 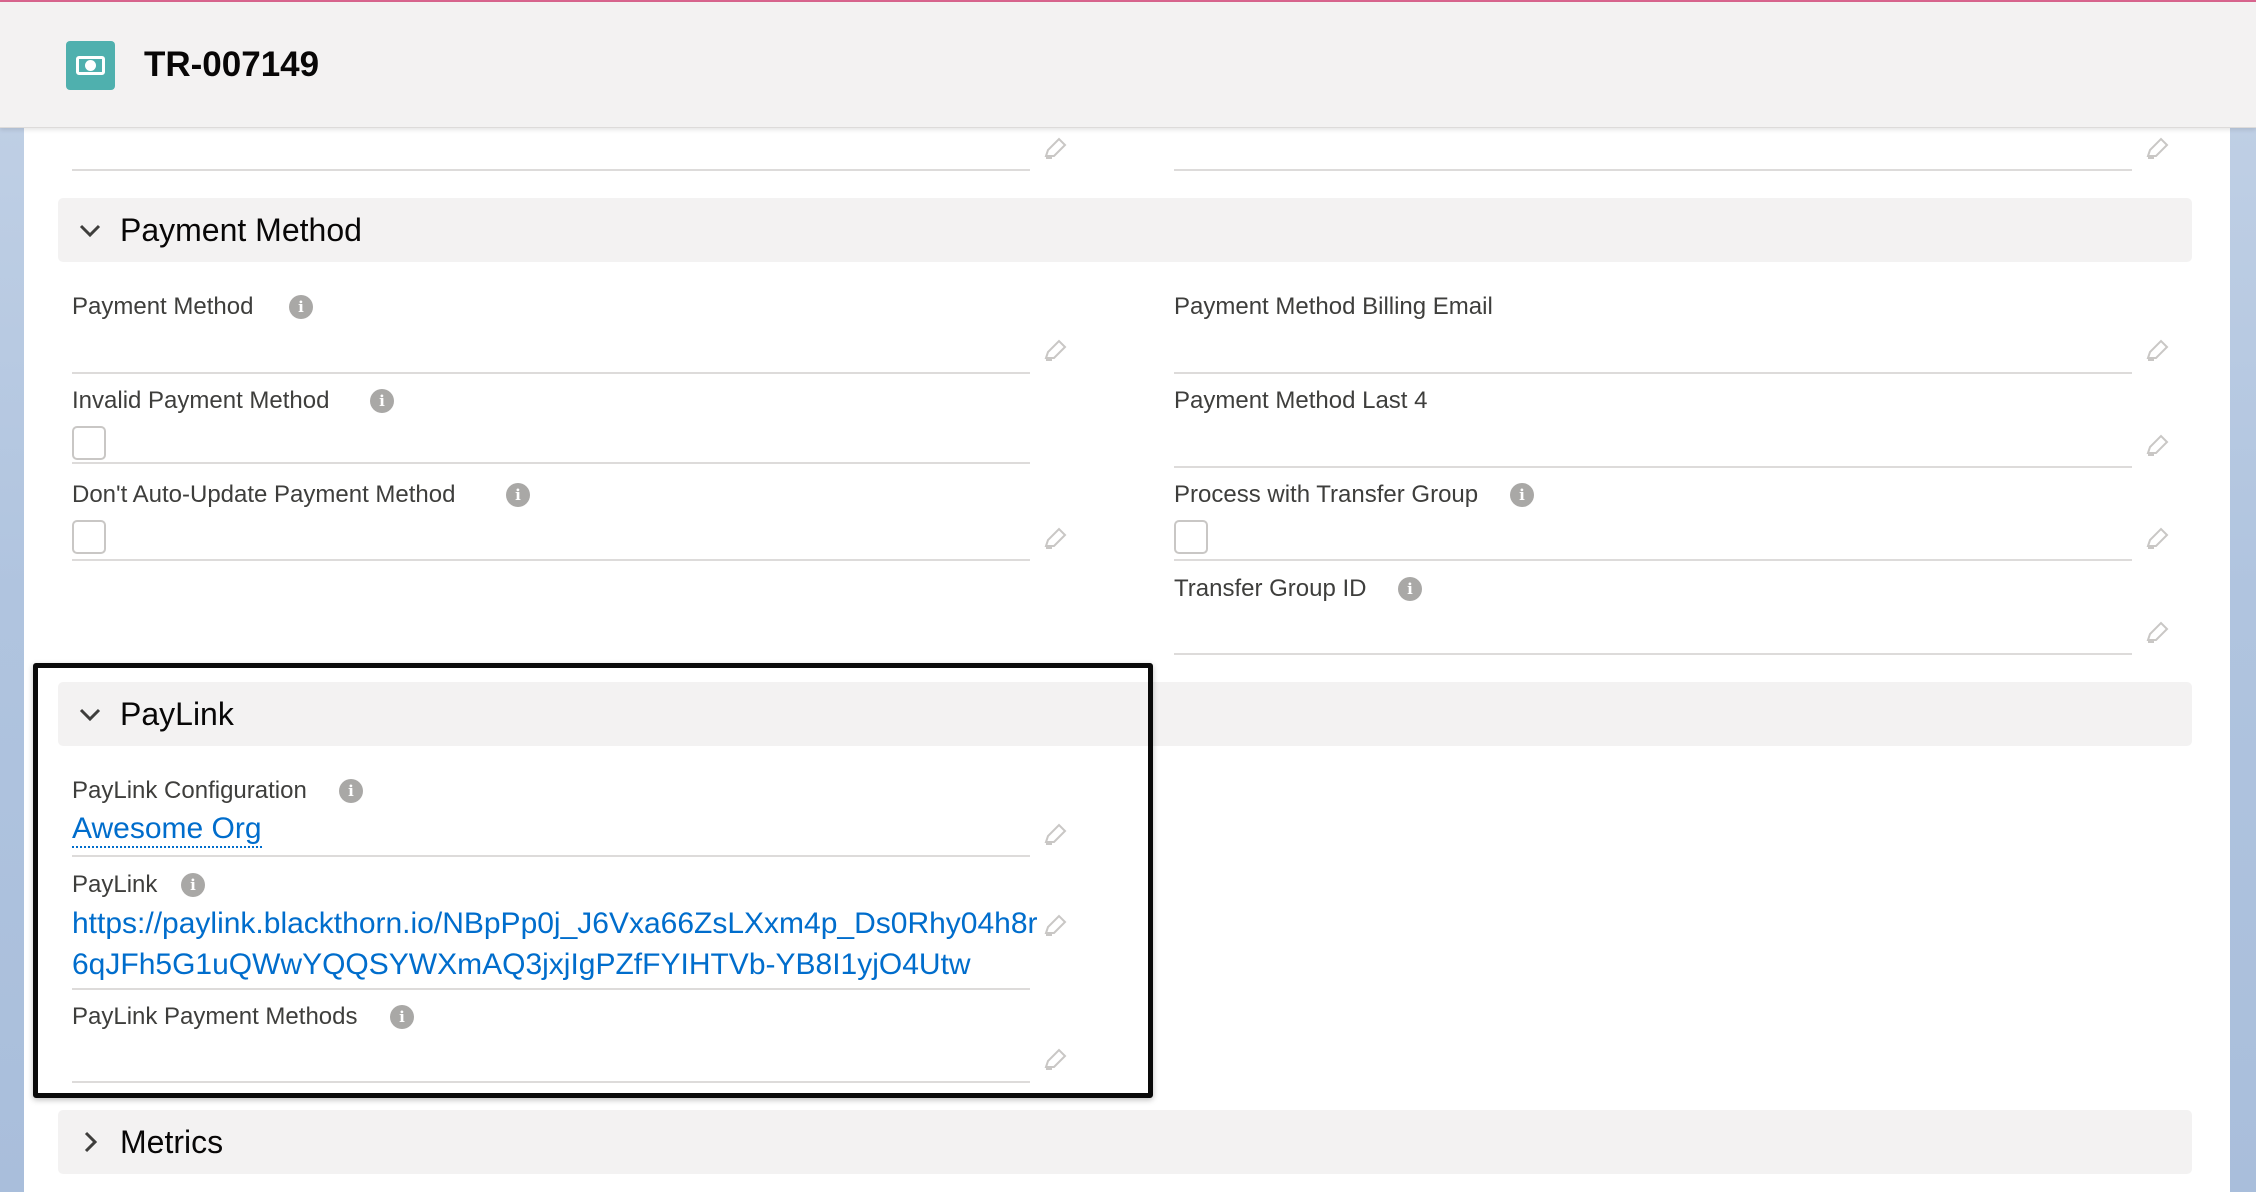 What do you see at coordinates (89, 537) in the screenshot?
I see `dont-auto-update-checkbox` at bounding box center [89, 537].